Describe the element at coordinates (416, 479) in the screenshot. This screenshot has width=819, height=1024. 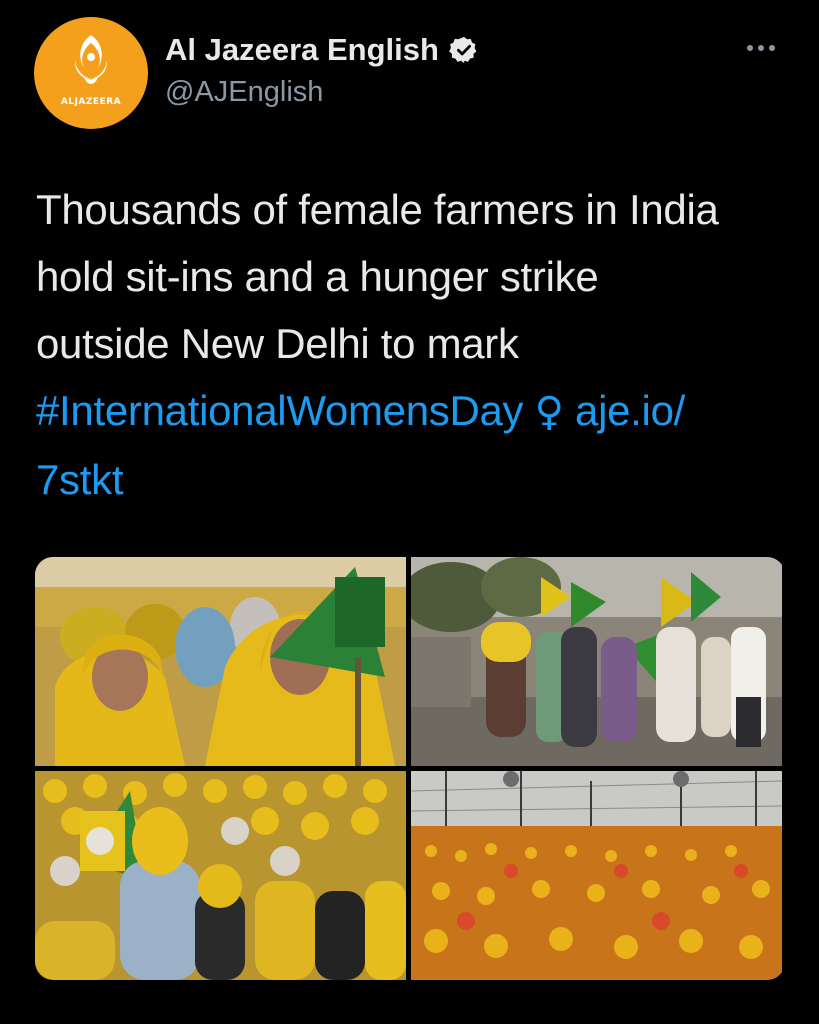
I see `article-link-part-2: 7stkt` at that location.